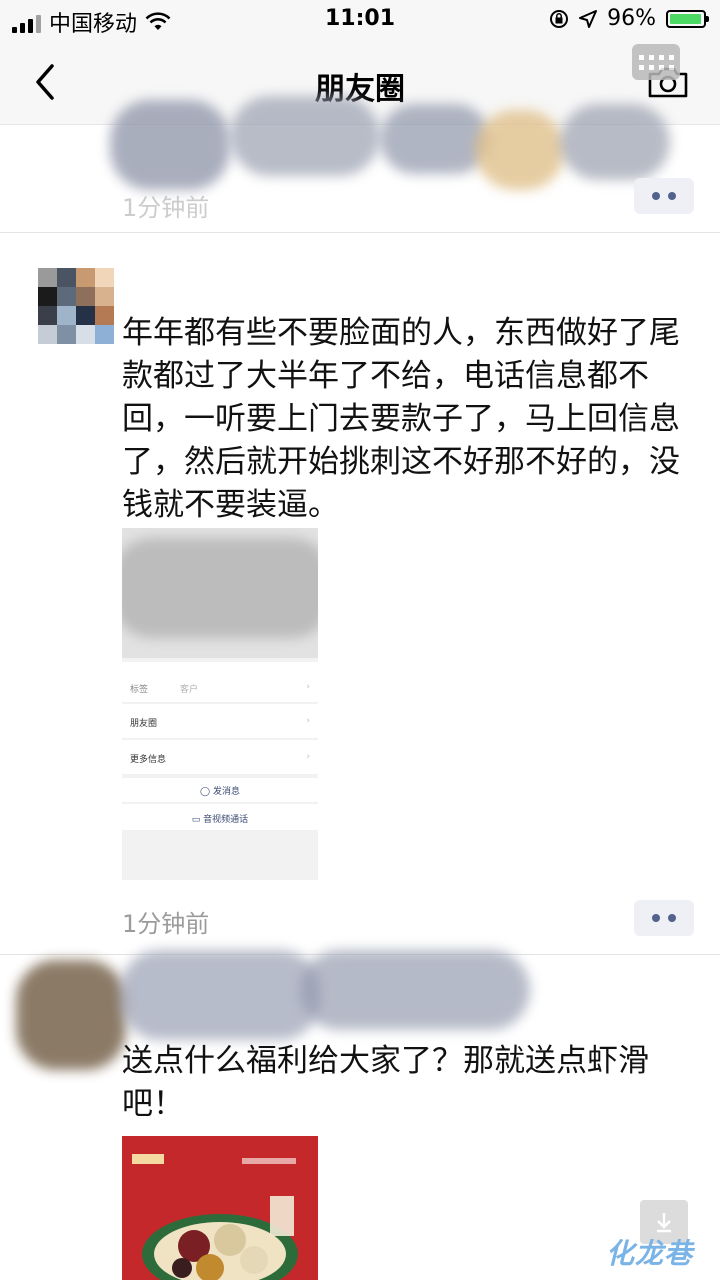  I want to click on chat-bubble-icon: ◯, so click(206, 792).